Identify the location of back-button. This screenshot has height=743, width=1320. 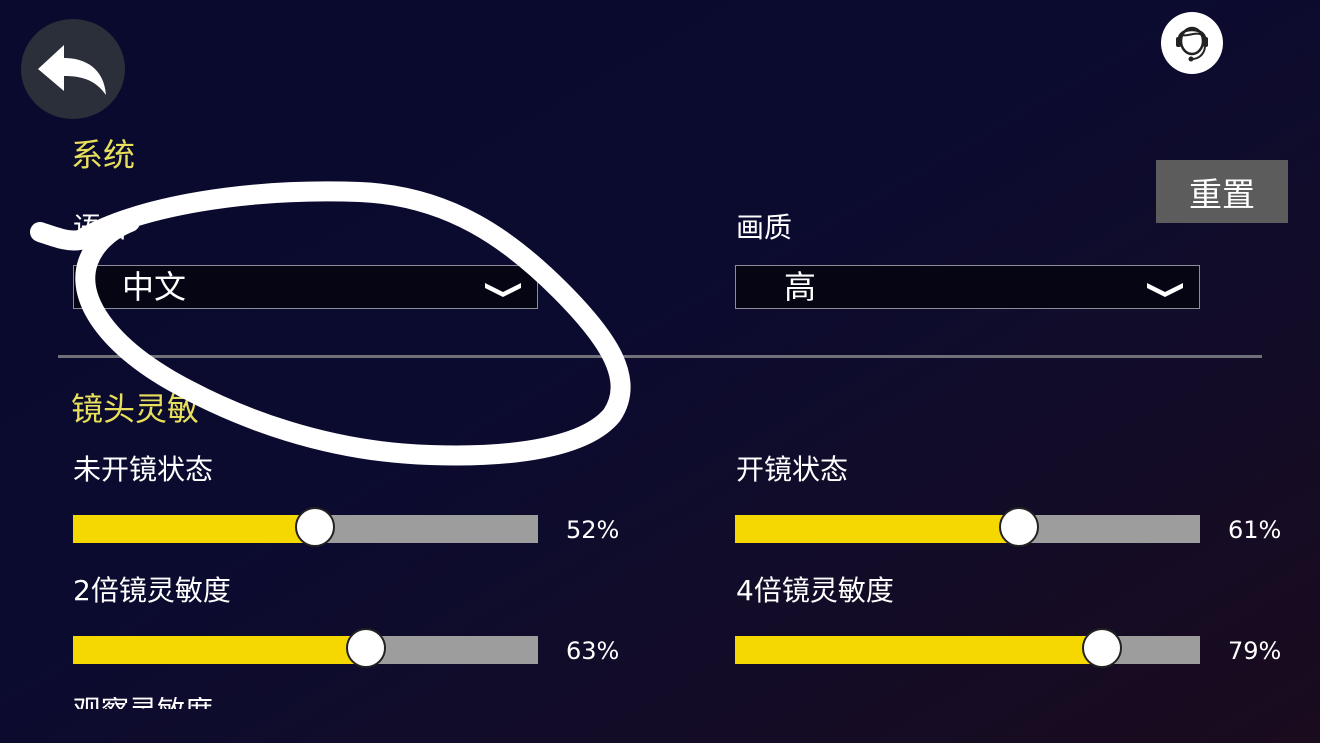
(73, 69).